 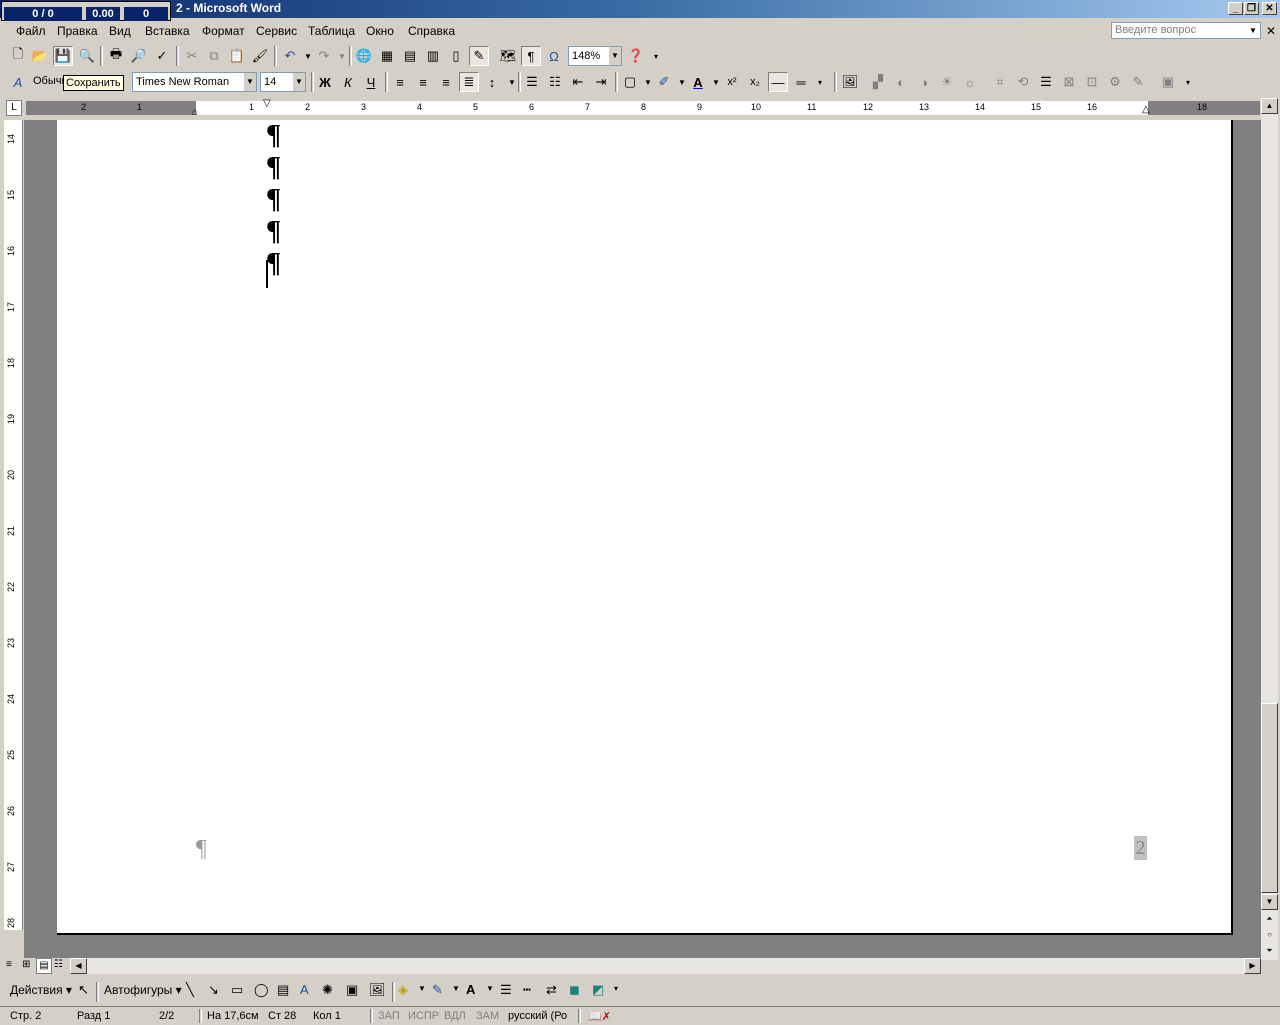 What do you see at coordinates (901, 82) in the screenshot?
I see `more-contrast-icon: ◐` at bounding box center [901, 82].